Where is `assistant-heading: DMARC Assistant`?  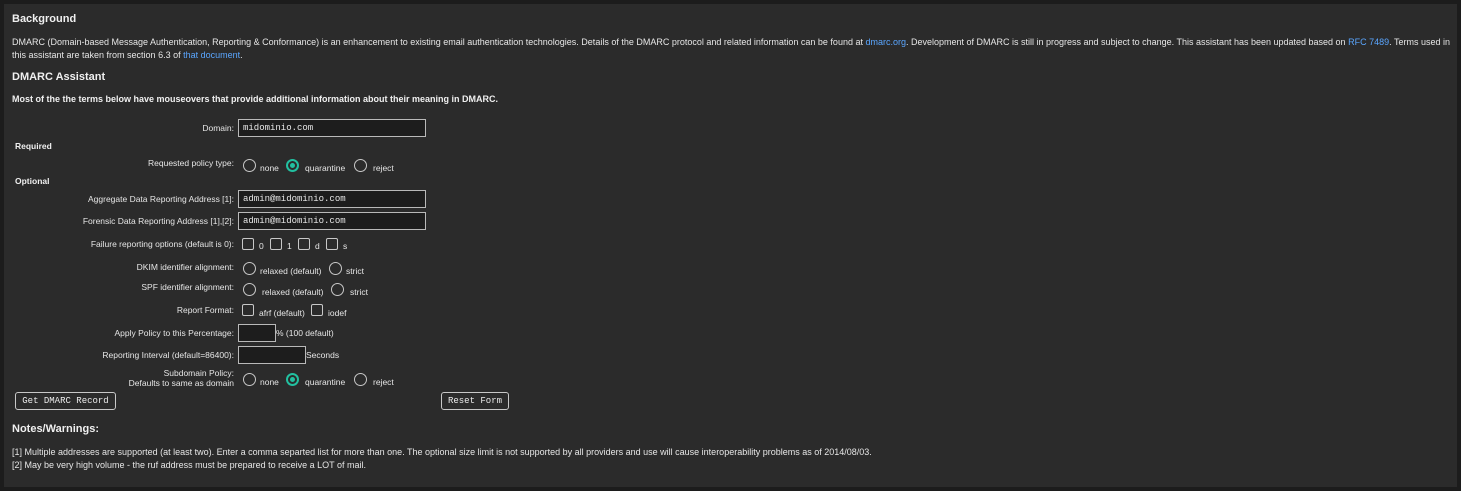
assistant-heading: DMARC Assistant is located at coordinates (59, 77).